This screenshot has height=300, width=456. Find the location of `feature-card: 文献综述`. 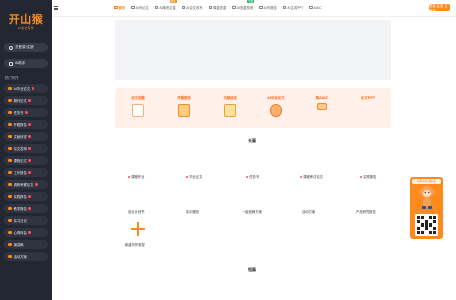

feature-card: 文献综述 is located at coordinates (230, 111).